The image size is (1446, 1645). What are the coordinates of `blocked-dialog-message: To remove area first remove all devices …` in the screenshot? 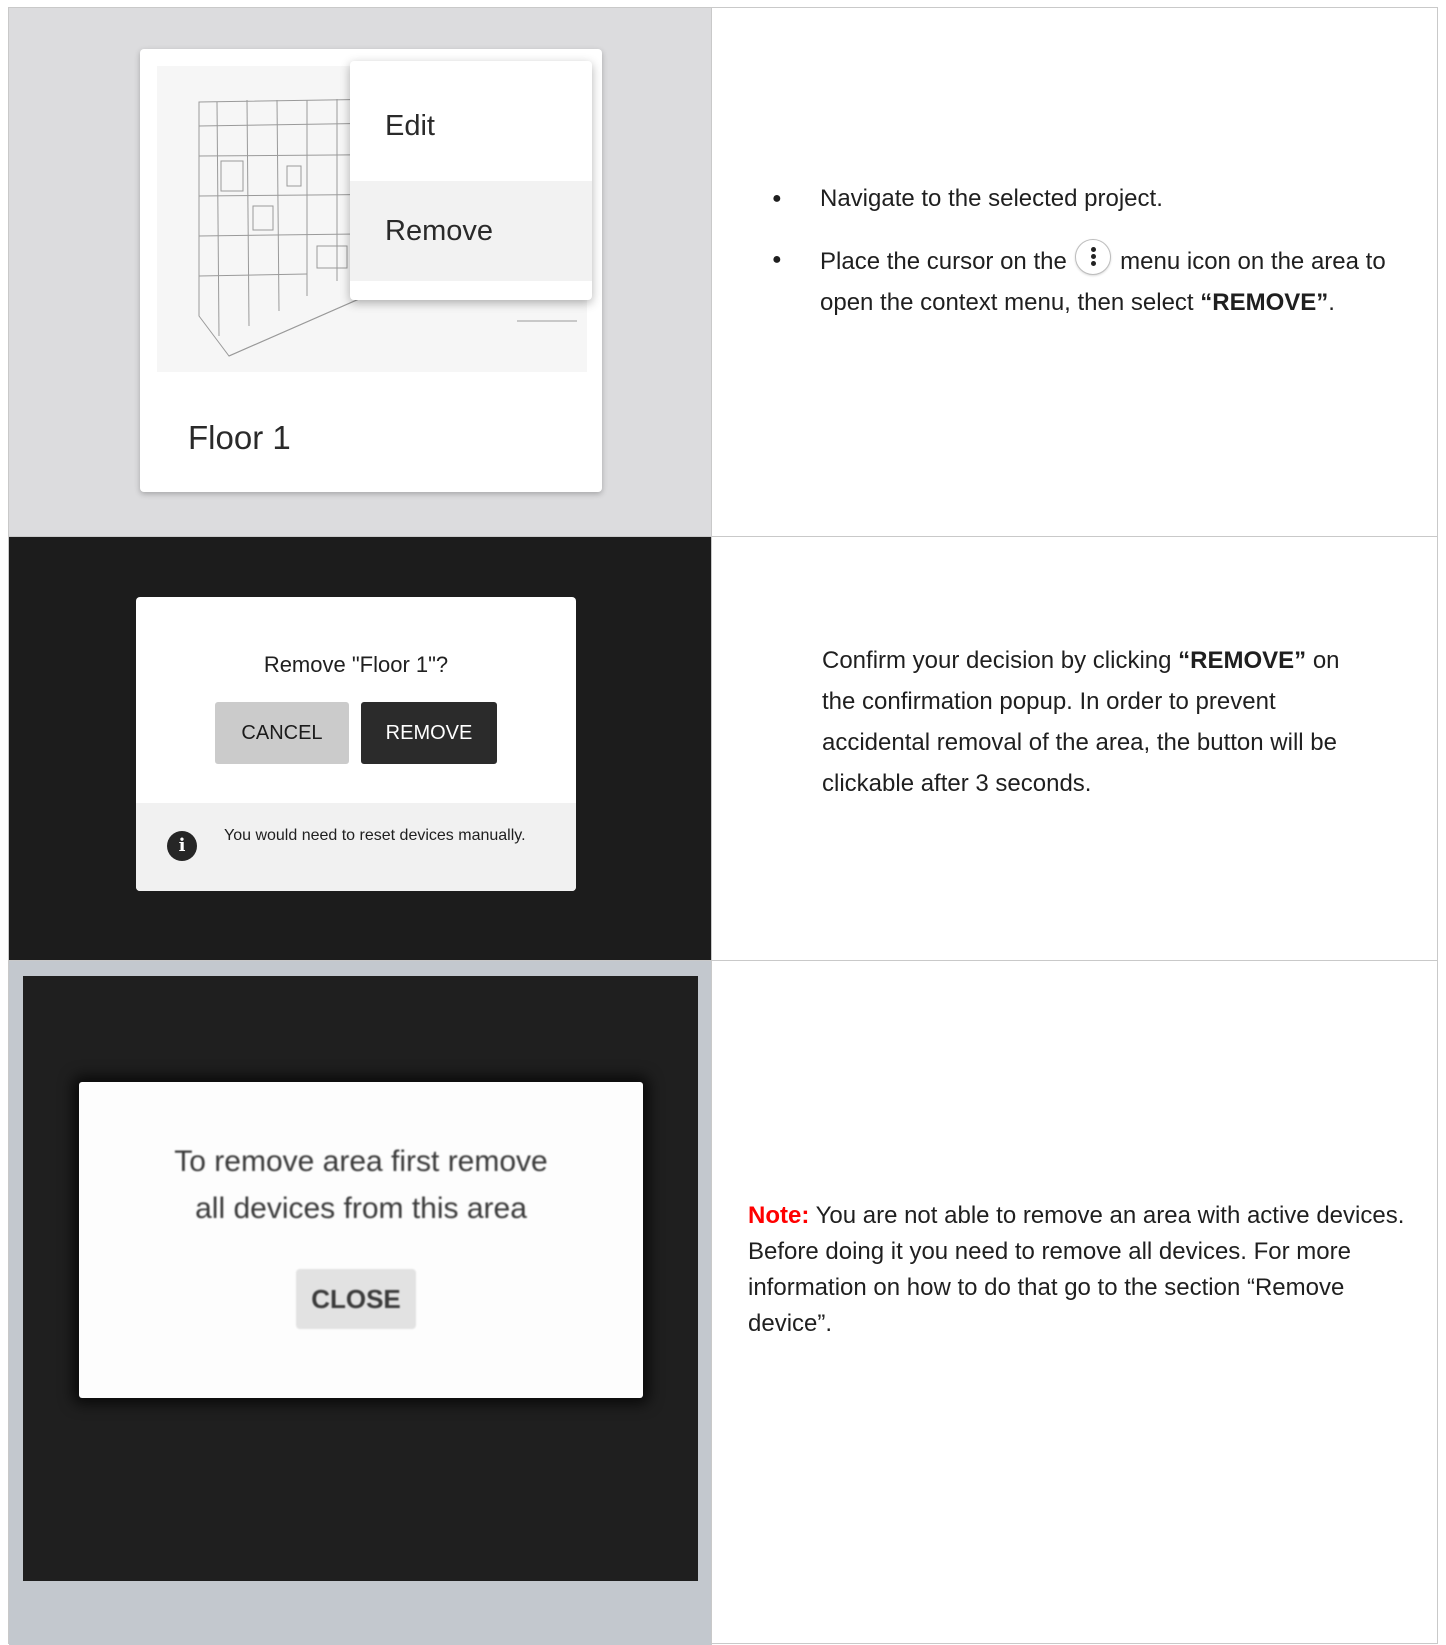 It's located at (361, 1185).